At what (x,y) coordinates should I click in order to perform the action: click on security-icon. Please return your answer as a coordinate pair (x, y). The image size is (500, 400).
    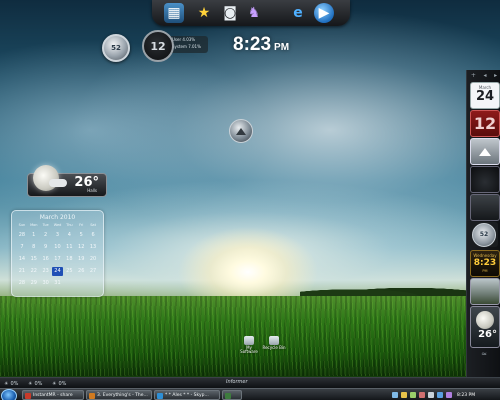
    Looking at the image, I should click on (404, 395).